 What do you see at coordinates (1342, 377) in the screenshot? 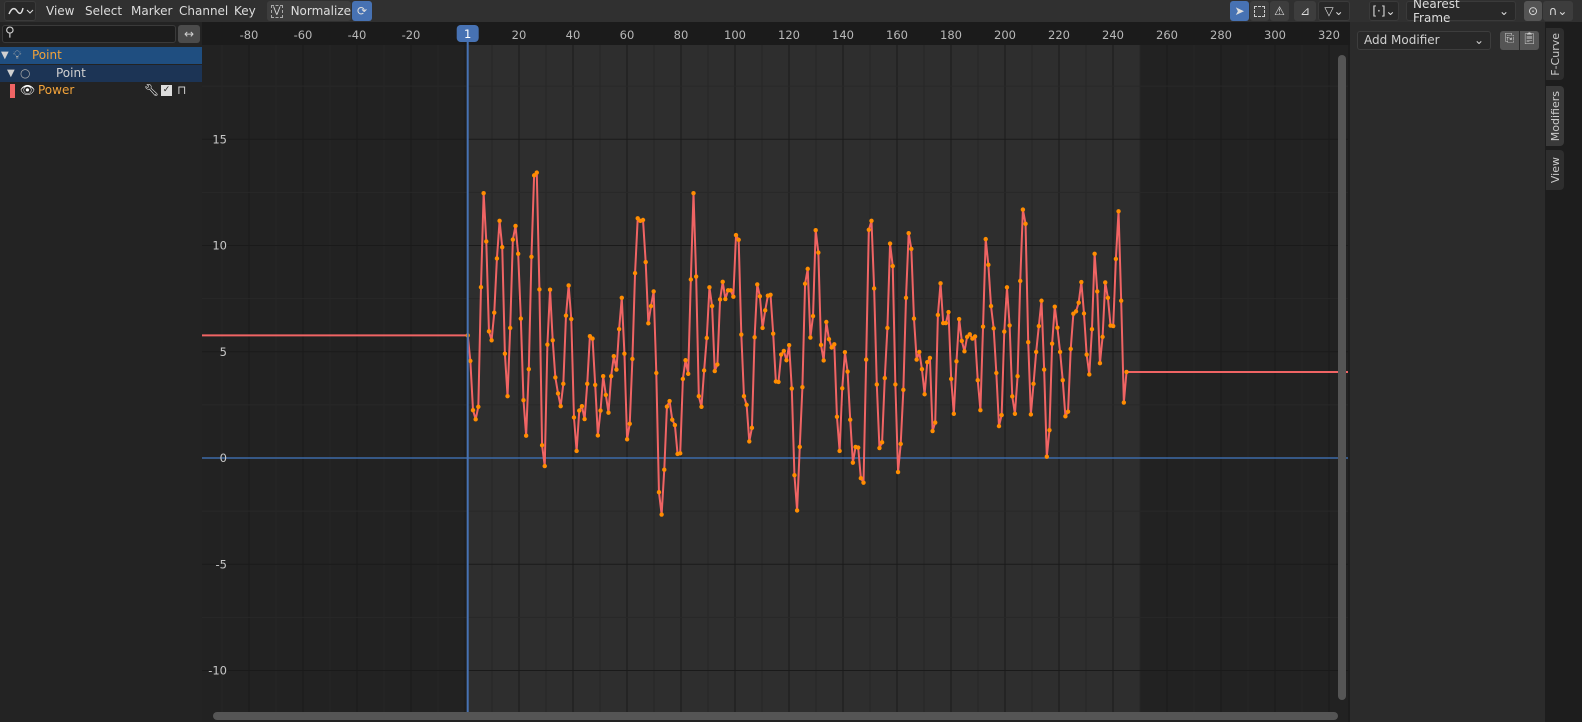
I see `vertical-scrollbar` at bounding box center [1342, 377].